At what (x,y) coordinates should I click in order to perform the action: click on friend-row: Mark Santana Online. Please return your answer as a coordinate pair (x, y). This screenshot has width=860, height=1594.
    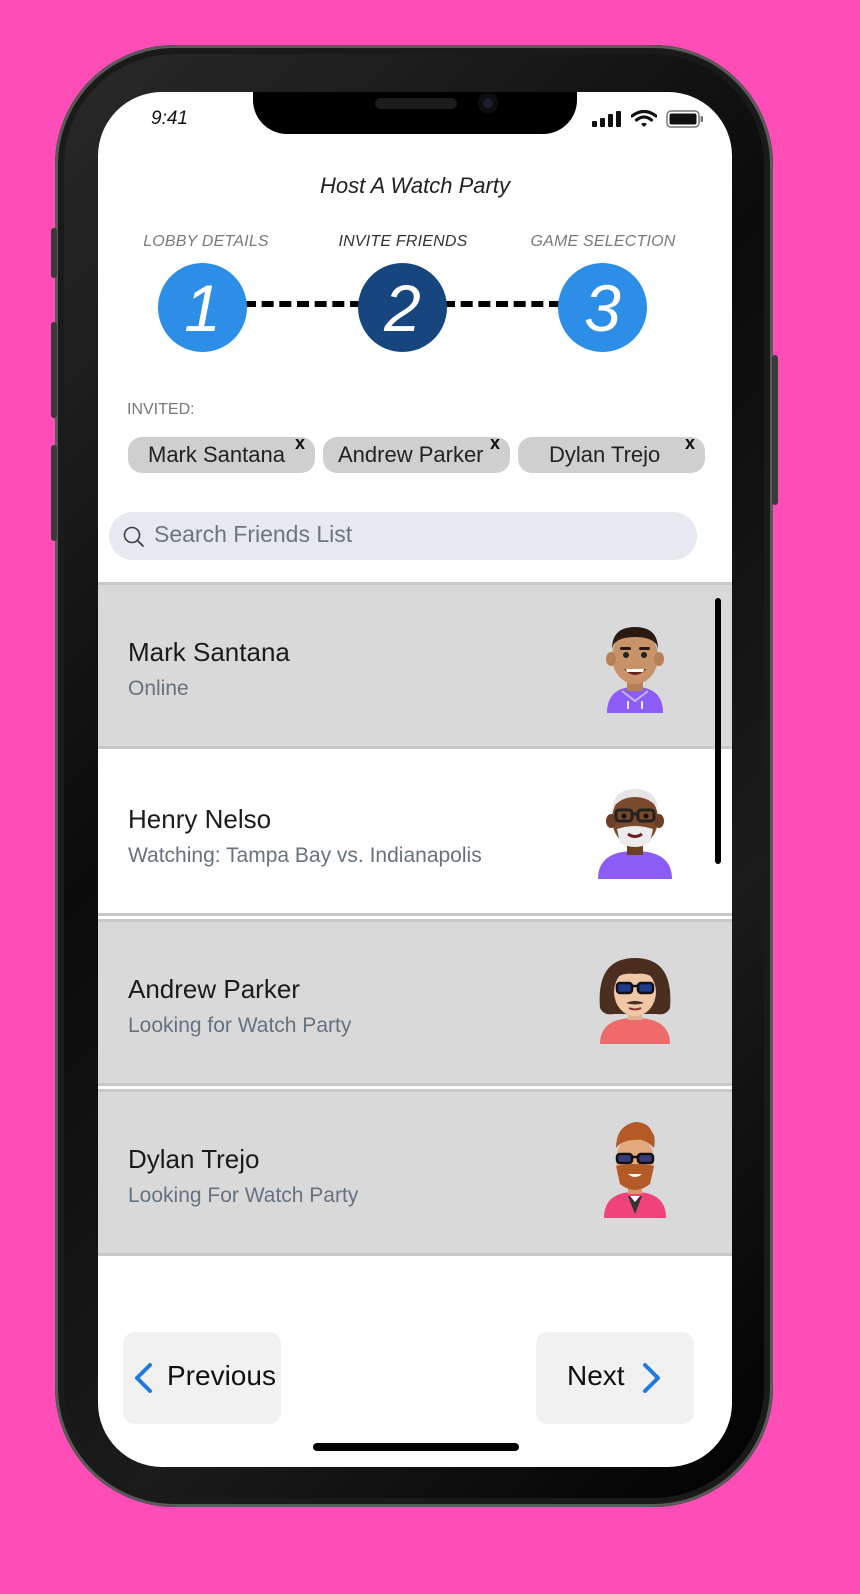
    Looking at the image, I should click on (415, 665).